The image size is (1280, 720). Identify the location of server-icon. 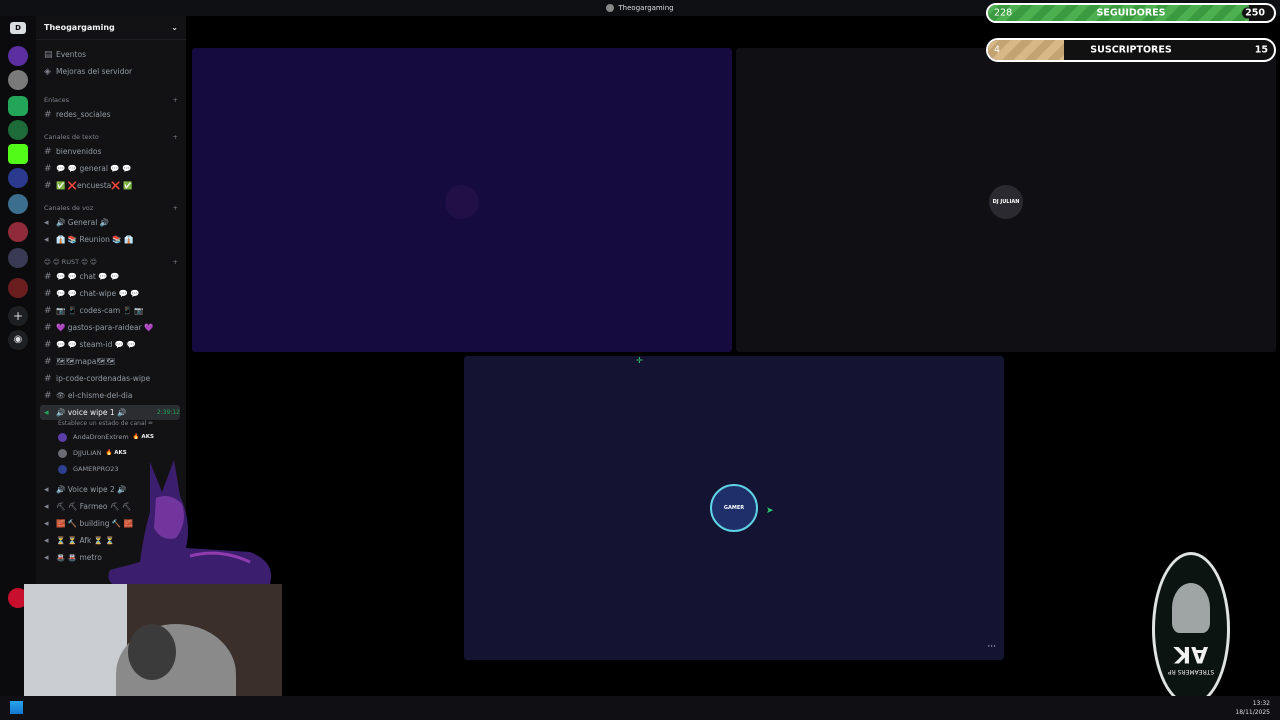
(610, 8).